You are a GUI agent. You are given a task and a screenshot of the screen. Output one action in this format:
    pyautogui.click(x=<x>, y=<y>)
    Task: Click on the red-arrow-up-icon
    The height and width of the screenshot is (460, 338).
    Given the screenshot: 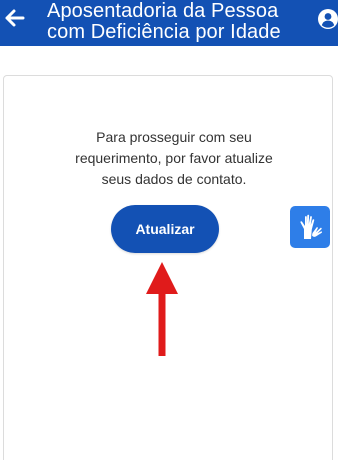 What is the action you would take?
    pyautogui.click(x=162, y=309)
    